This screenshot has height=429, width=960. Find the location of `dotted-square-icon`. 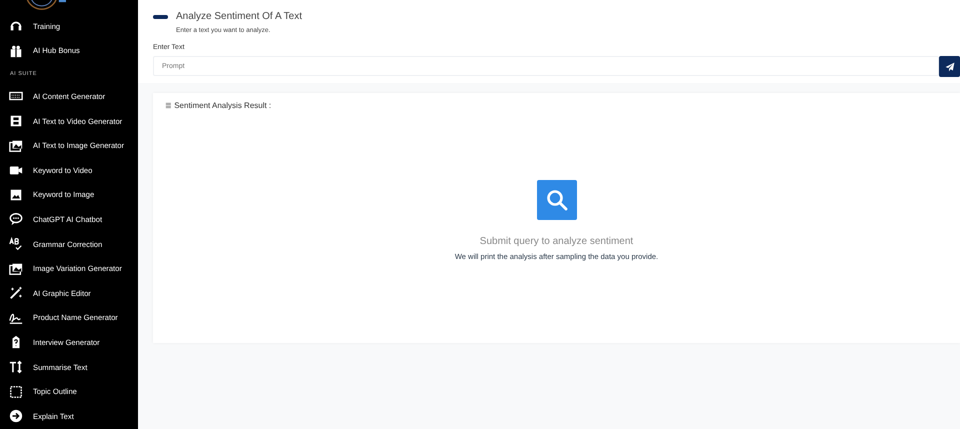

dotted-square-icon is located at coordinates (16, 391).